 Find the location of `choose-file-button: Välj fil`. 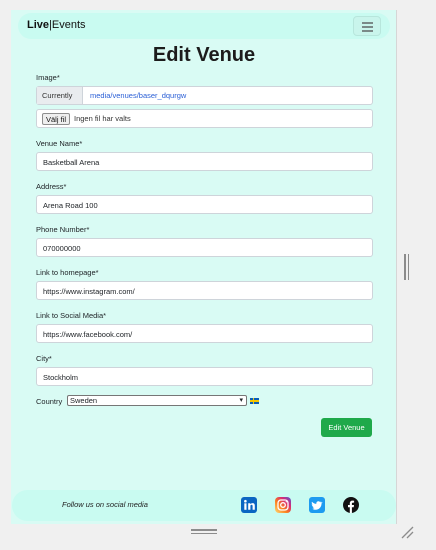

choose-file-button: Välj fil is located at coordinates (56, 119).